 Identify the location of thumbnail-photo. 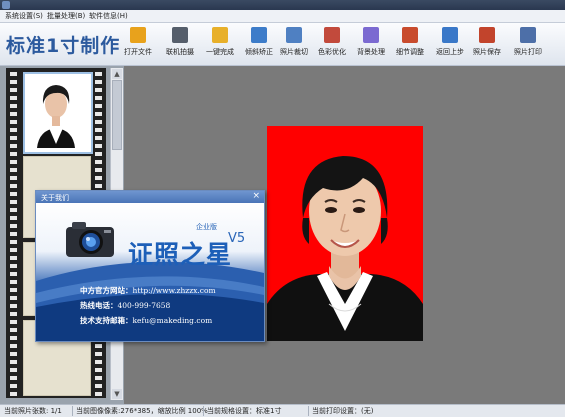
(56, 111).